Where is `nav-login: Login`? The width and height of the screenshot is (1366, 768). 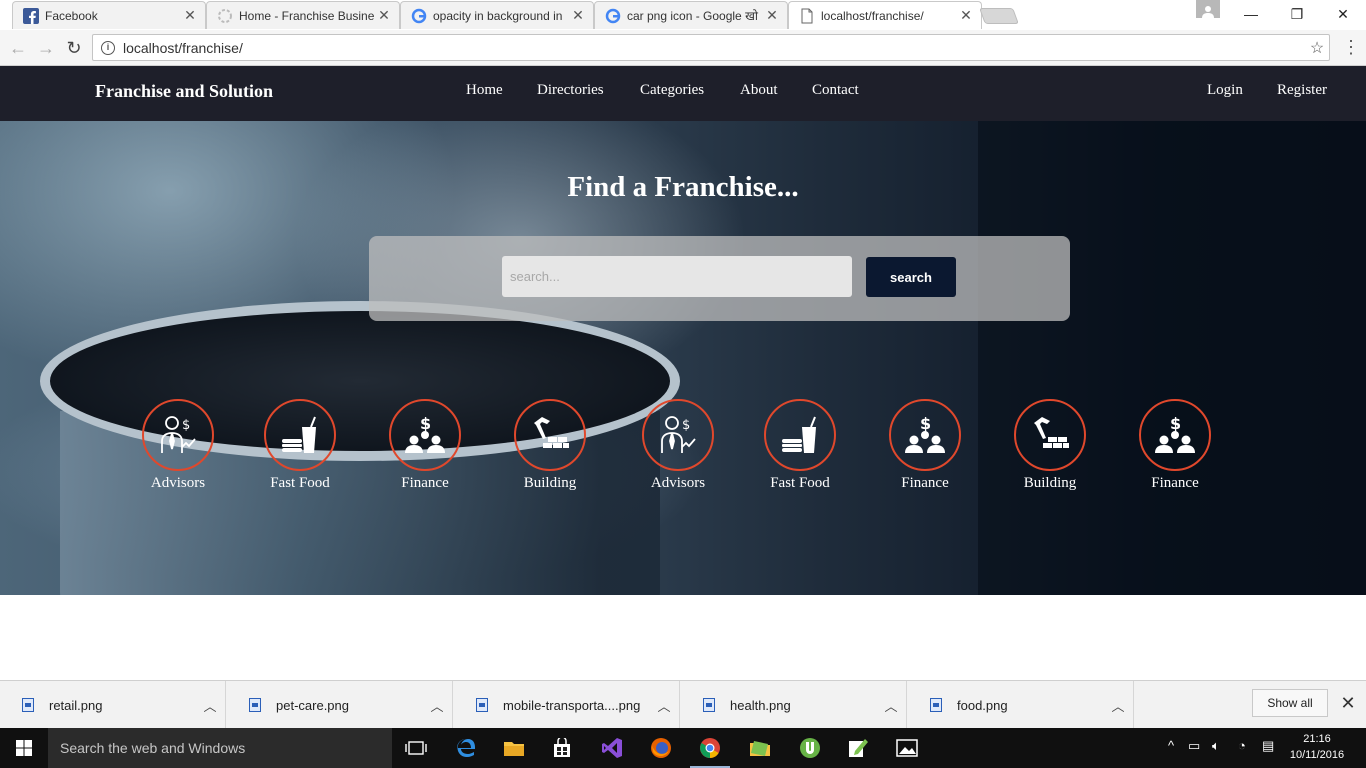 nav-login: Login is located at coordinates (1225, 90).